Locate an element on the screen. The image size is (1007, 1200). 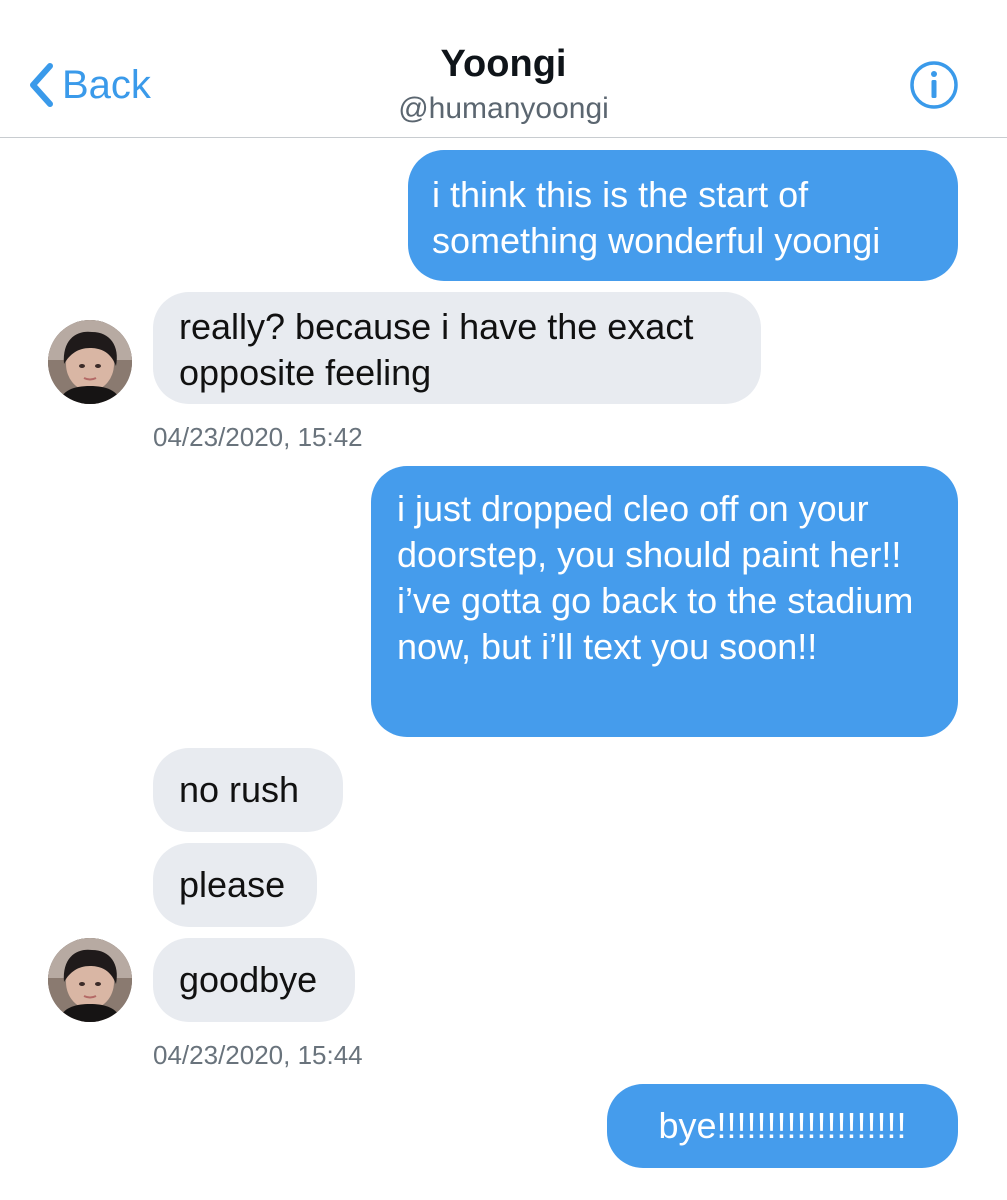
message-bubble-outgoing: bye!!!!!!!!!!!!!!!!!!! is located at coordinates (782, 1126).